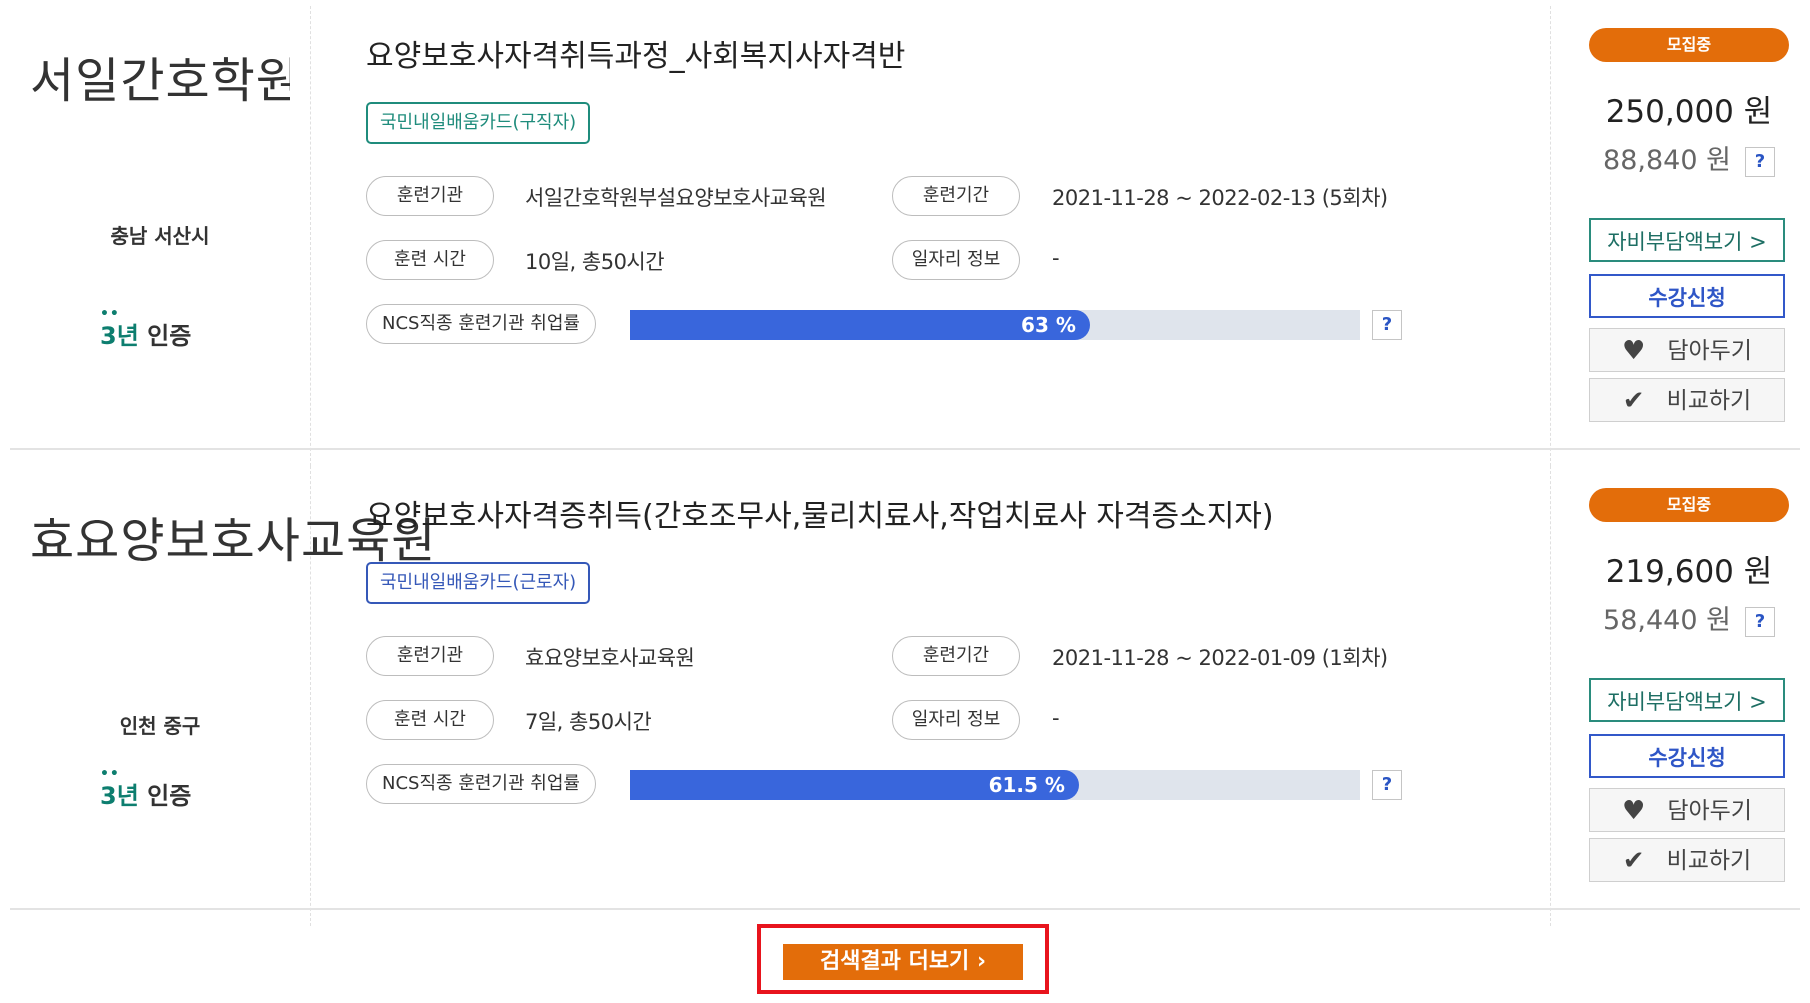 The height and width of the screenshot is (1003, 1810). I want to click on training-hours-value: 7일, 총50시간, so click(588, 722).